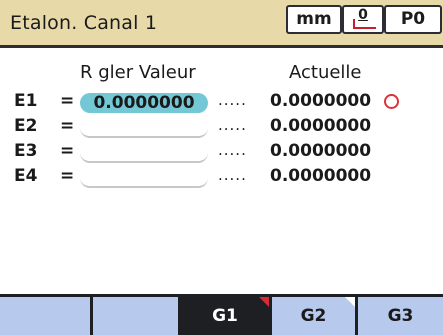 Image resolution: width=443 pixels, height=335 pixels. I want to click on screen-title: Etalon. Canal 1, so click(84, 23).